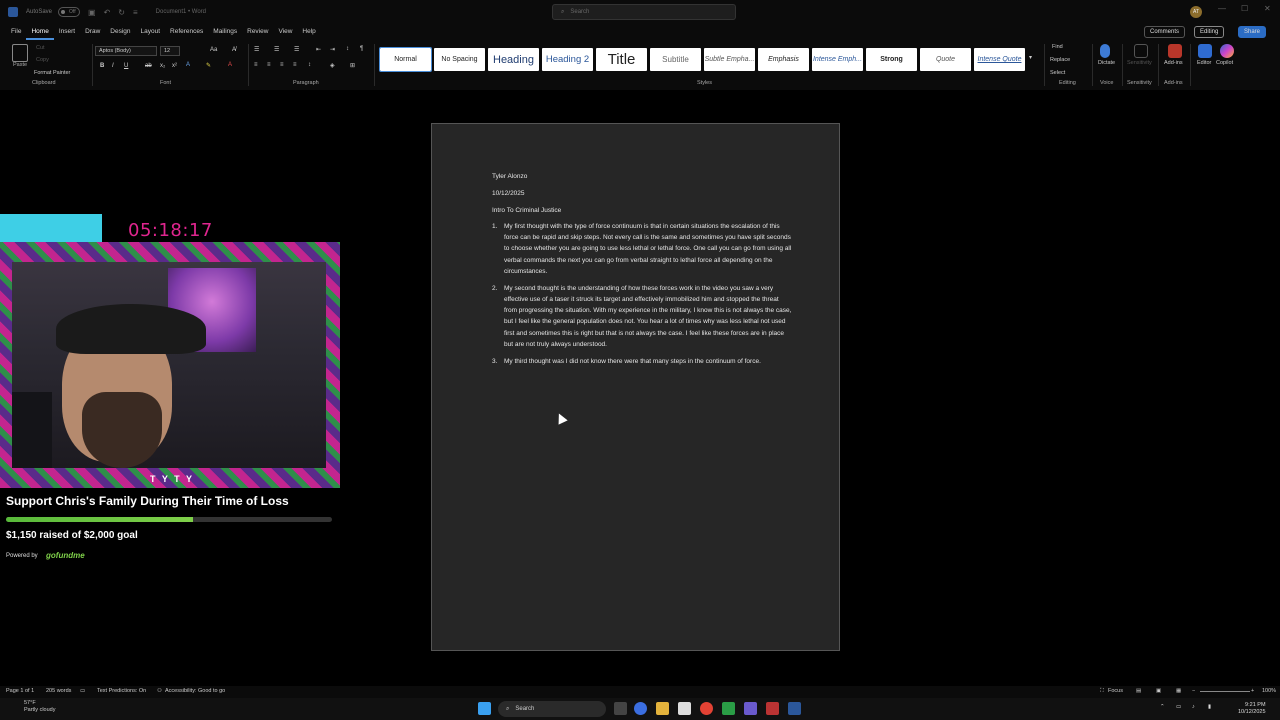 This screenshot has width=1280, height=720. What do you see at coordinates (1030, 57) in the screenshot?
I see `styles-more-icon: ▾` at bounding box center [1030, 57].